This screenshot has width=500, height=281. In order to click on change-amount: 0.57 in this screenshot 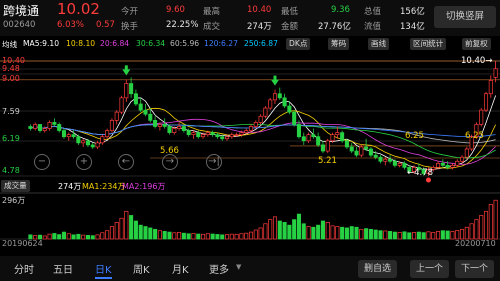, I will do `click(105, 25)`.